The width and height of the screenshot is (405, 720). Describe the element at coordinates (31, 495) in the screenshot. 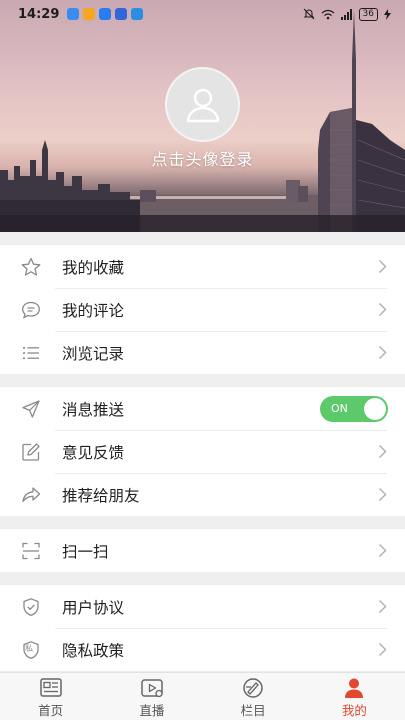

I see `share-icon` at that location.